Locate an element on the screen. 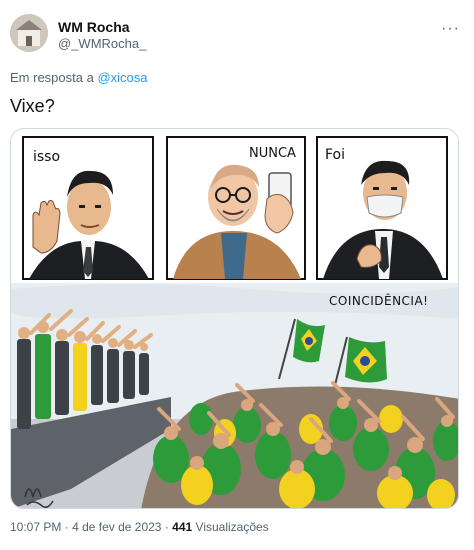 This screenshot has height=550, width=474. tweet-header: WM Rocha @_WMRocha_ ··· is located at coordinates (237, 37).